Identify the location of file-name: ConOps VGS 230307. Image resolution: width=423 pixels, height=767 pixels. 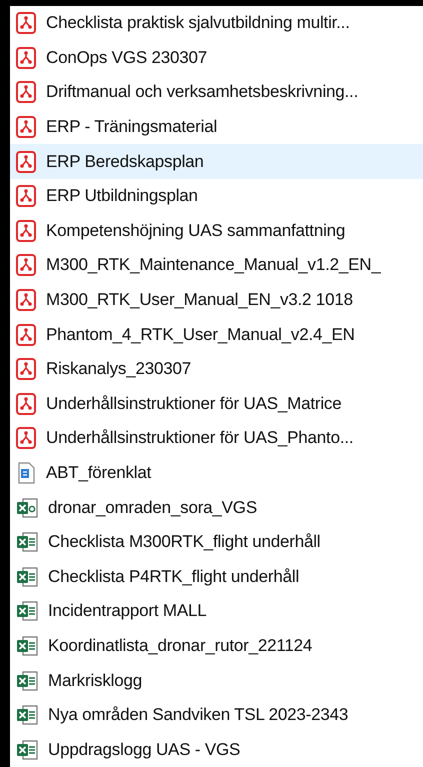
(127, 58).